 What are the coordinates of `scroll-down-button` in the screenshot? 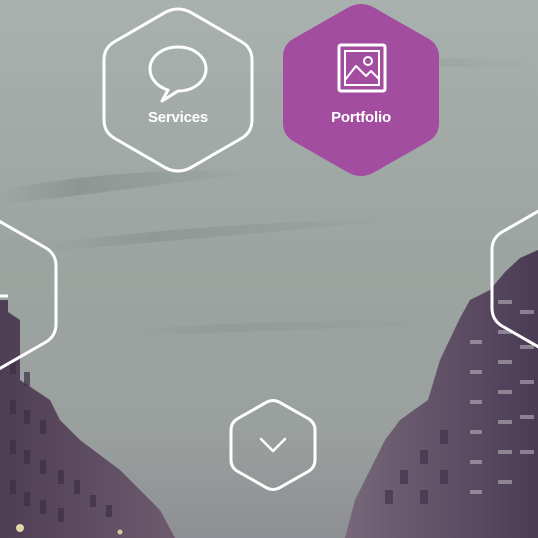 It's located at (273, 445).